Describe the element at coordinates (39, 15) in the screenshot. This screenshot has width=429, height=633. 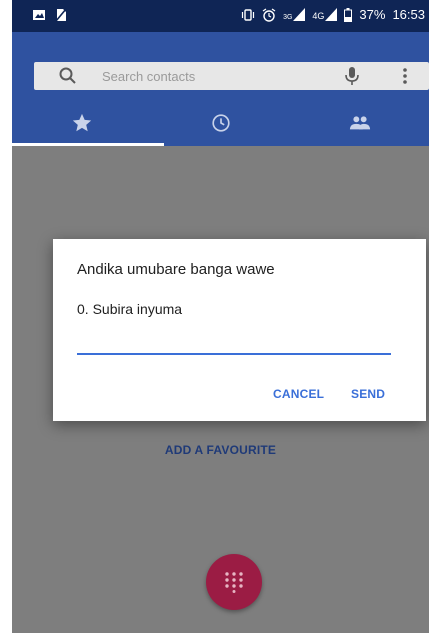
I see `image-notification-icon` at that location.